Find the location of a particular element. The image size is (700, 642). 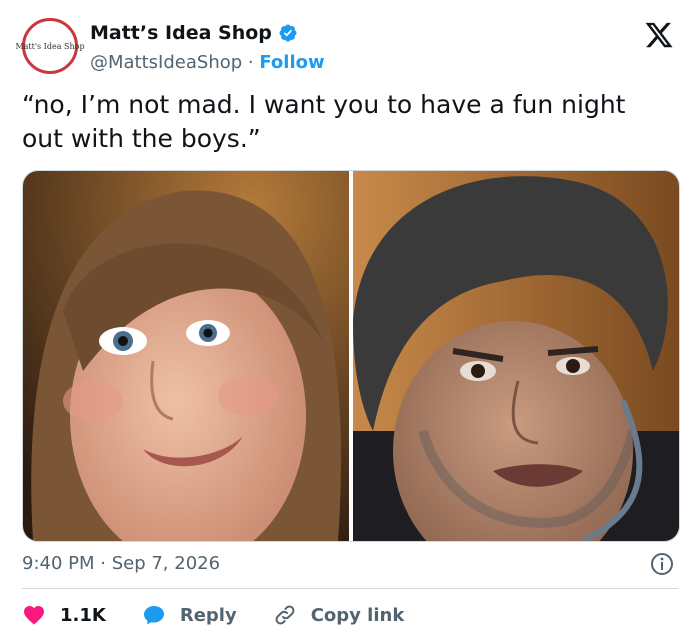

like-button: 1.1K is located at coordinates (64, 615).